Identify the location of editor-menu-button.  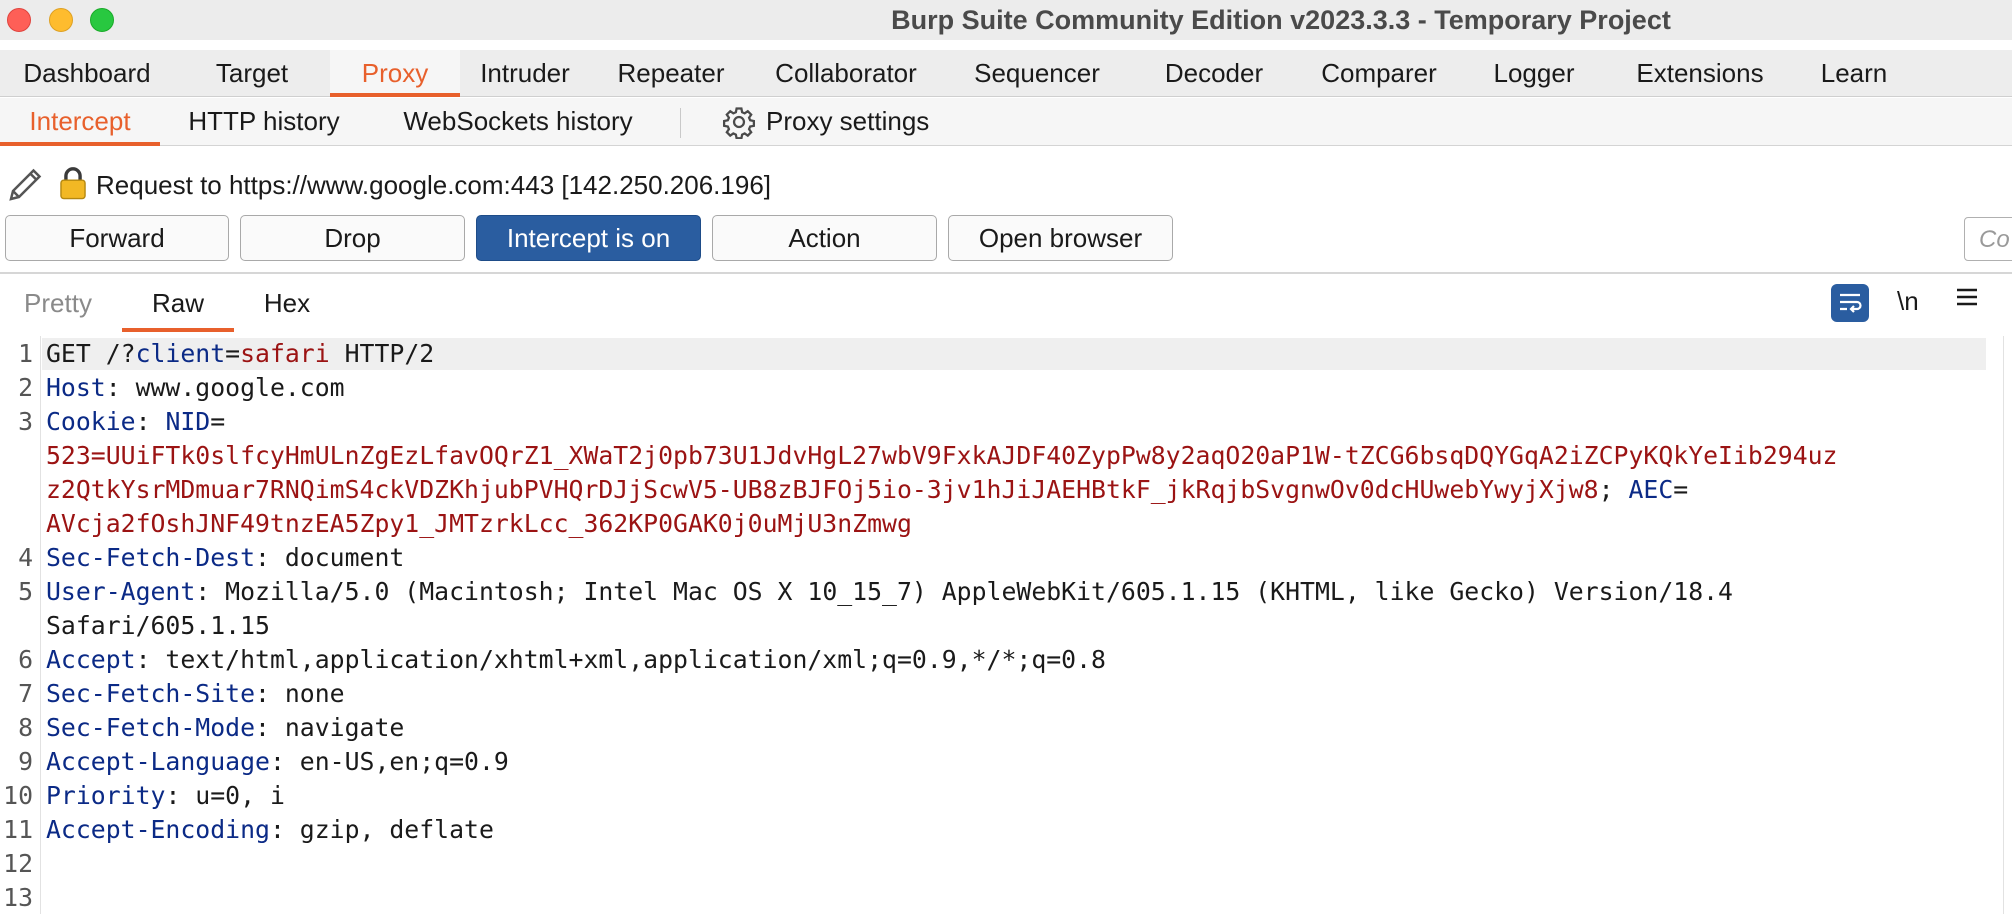
(1967, 300).